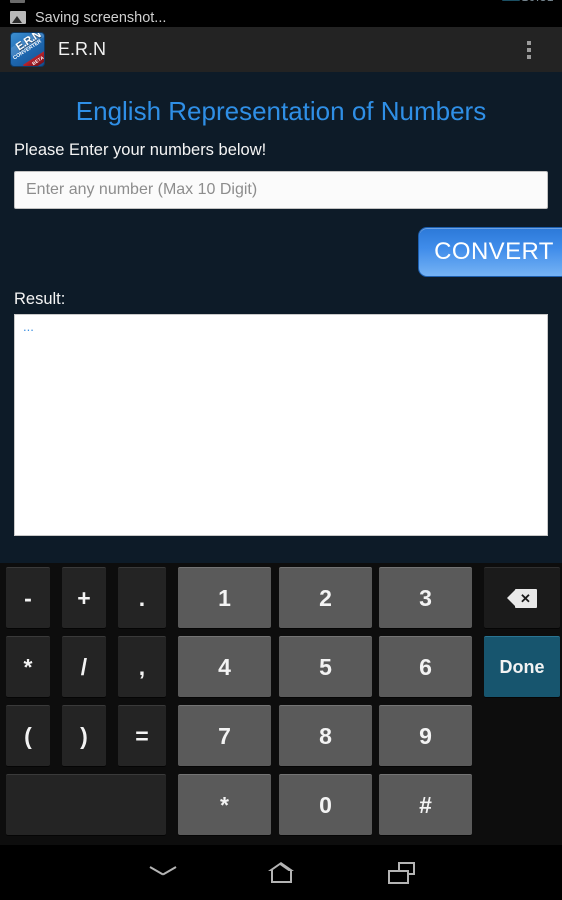 This screenshot has height=900, width=562. I want to click on key-=: =, so click(142, 735).